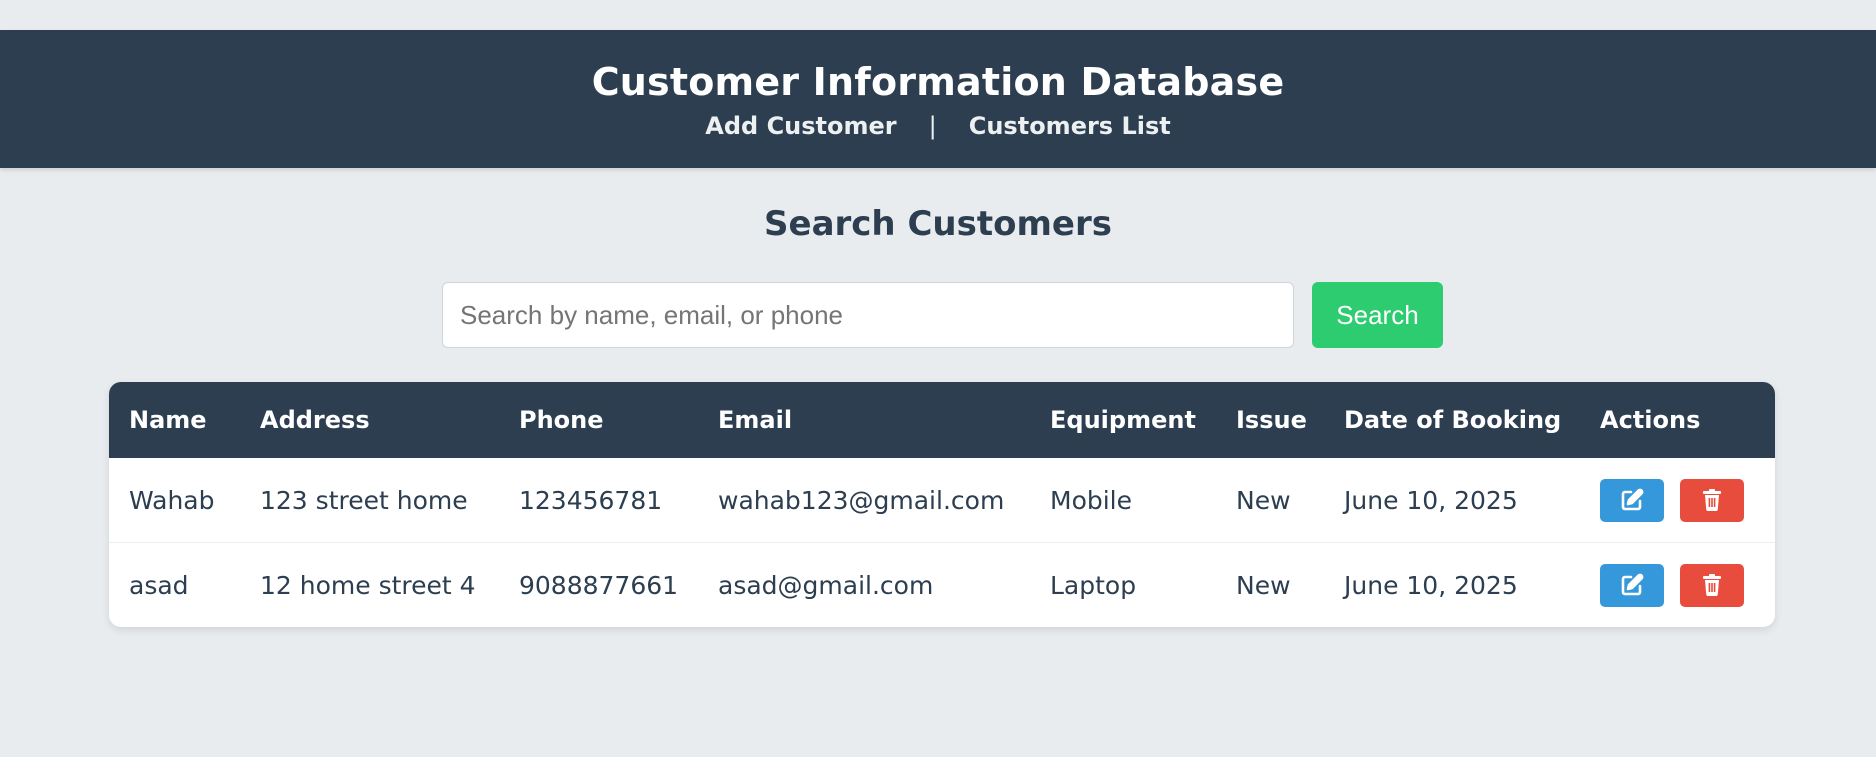 Image resolution: width=1876 pixels, height=757 pixels. What do you see at coordinates (864, 500) in the screenshot?
I see `cell-email: wahab123@gmail.com` at bounding box center [864, 500].